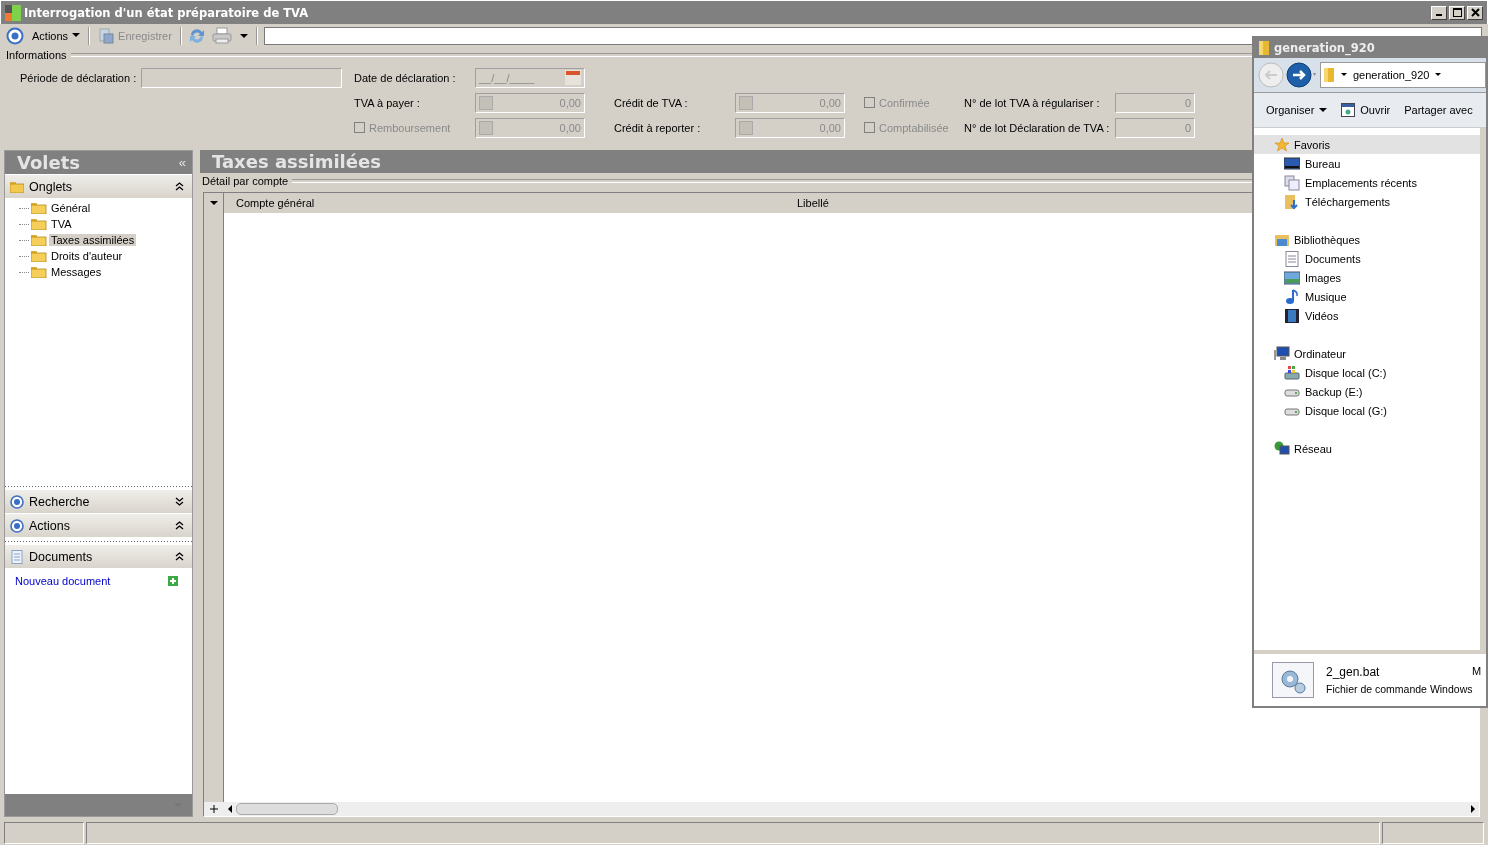 The height and width of the screenshot is (845, 1488). I want to click on nav-item: Bureau, so click(1367, 163).